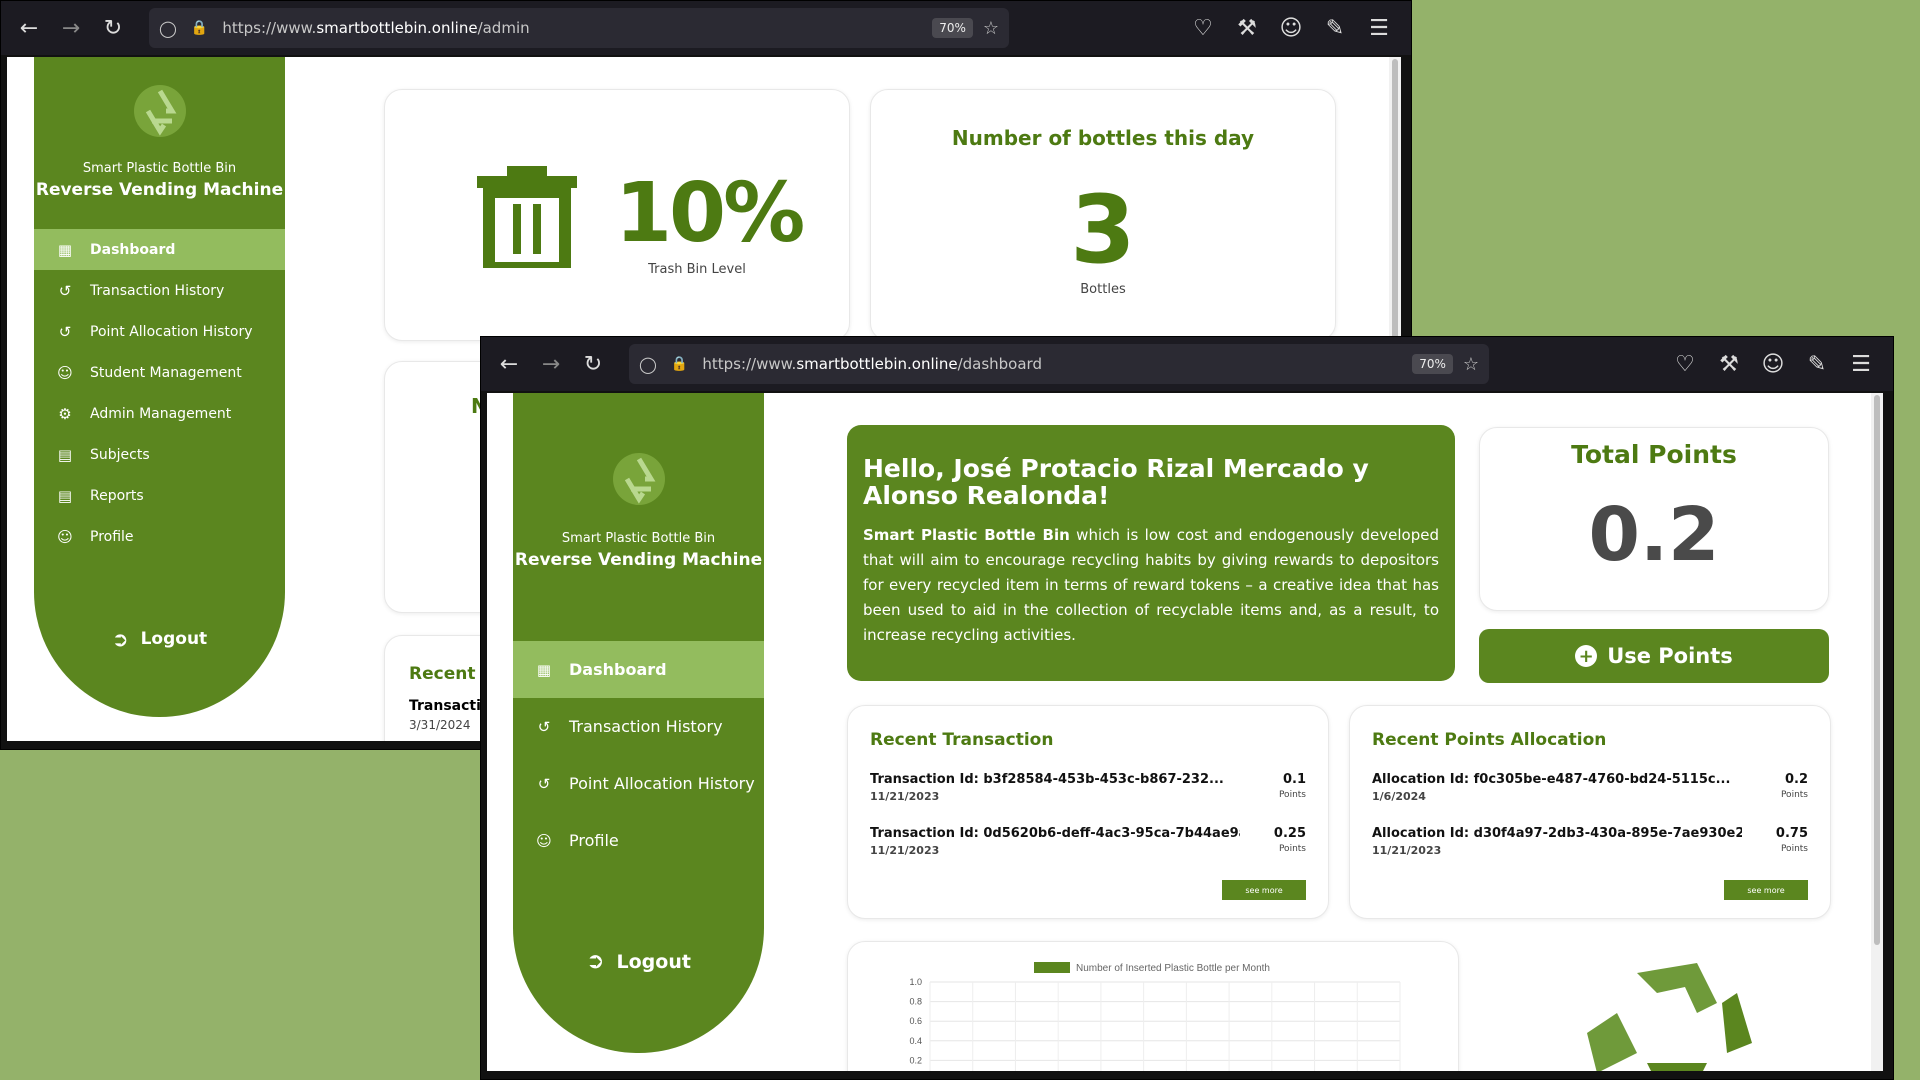  I want to click on welcome-brand: Smart Plastic Bottle Bin, so click(966, 535).